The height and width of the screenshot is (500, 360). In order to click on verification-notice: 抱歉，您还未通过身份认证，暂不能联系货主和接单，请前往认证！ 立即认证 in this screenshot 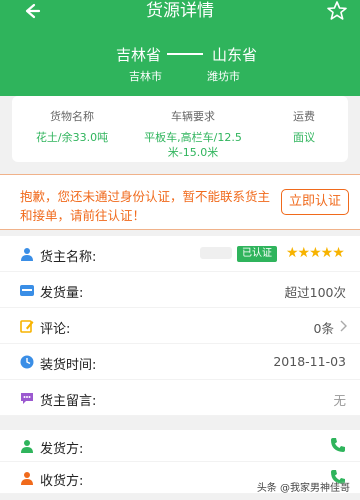, I will do `click(180, 202)`.